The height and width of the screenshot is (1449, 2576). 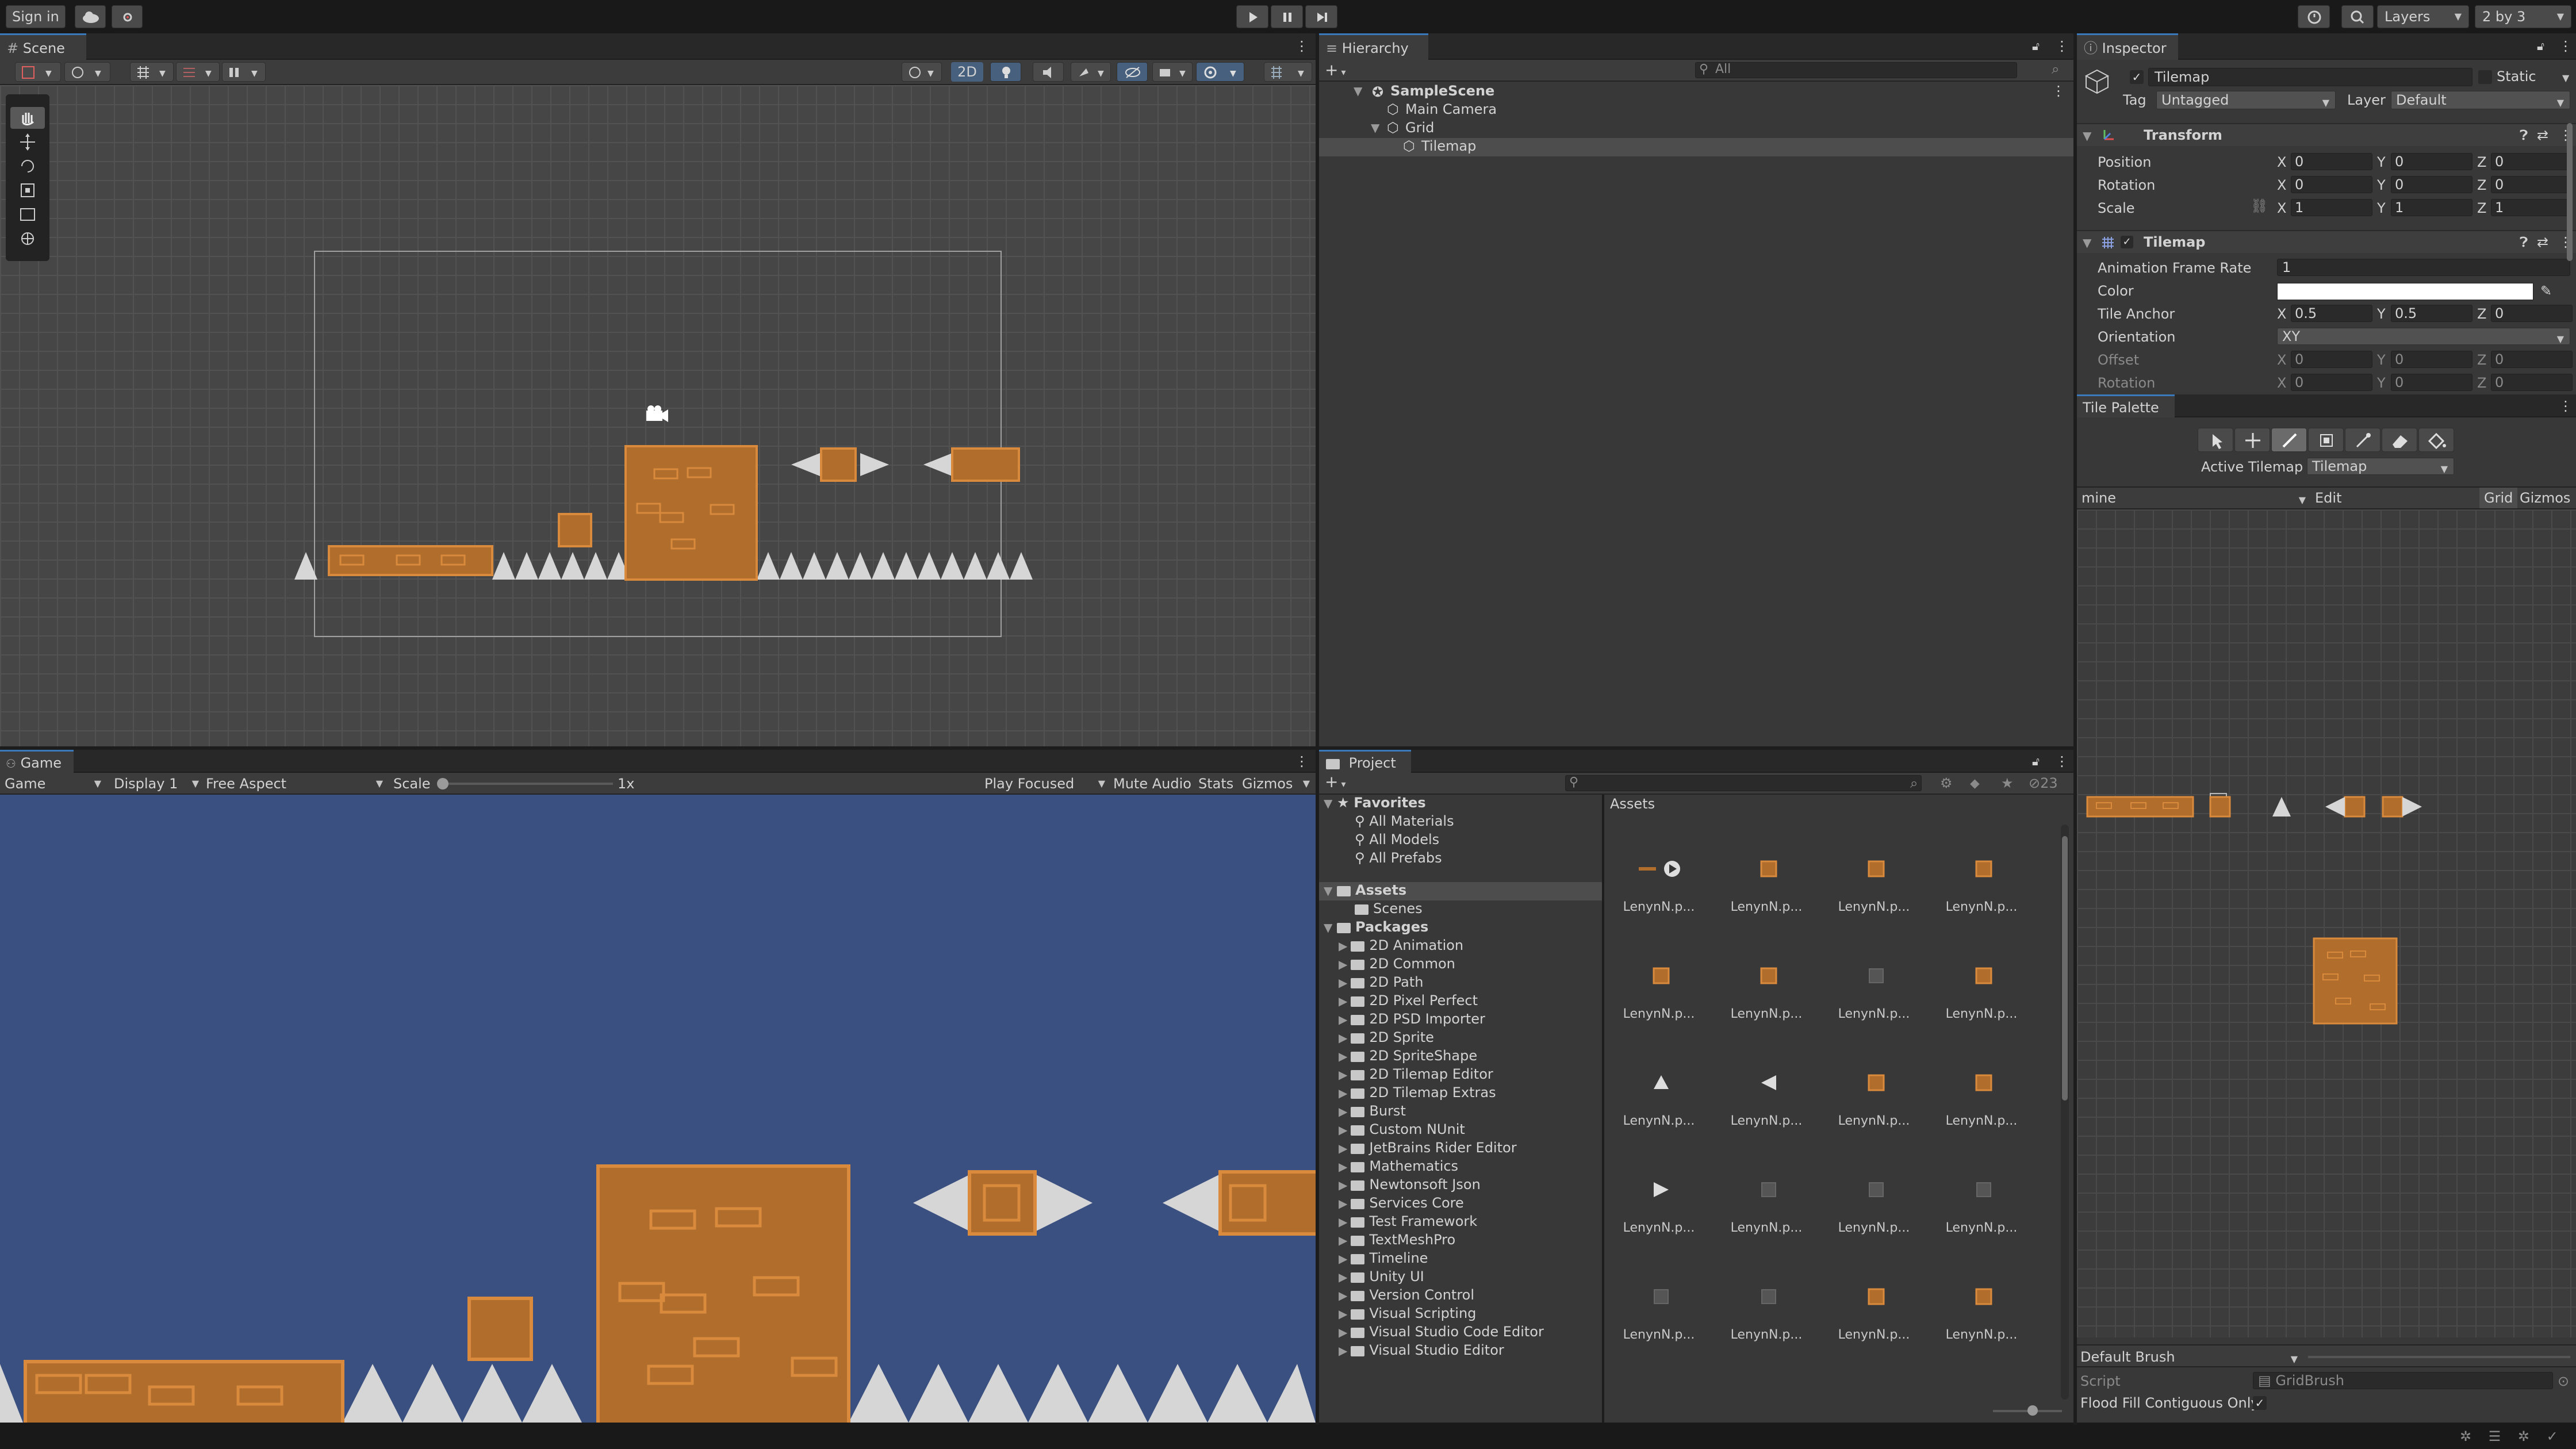 What do you see at coordinates (1696, 110) in the screenshot?
I see `hierarchy-row-main-camera: ⬡ Main Camera` at bounding box center [1696, 110].